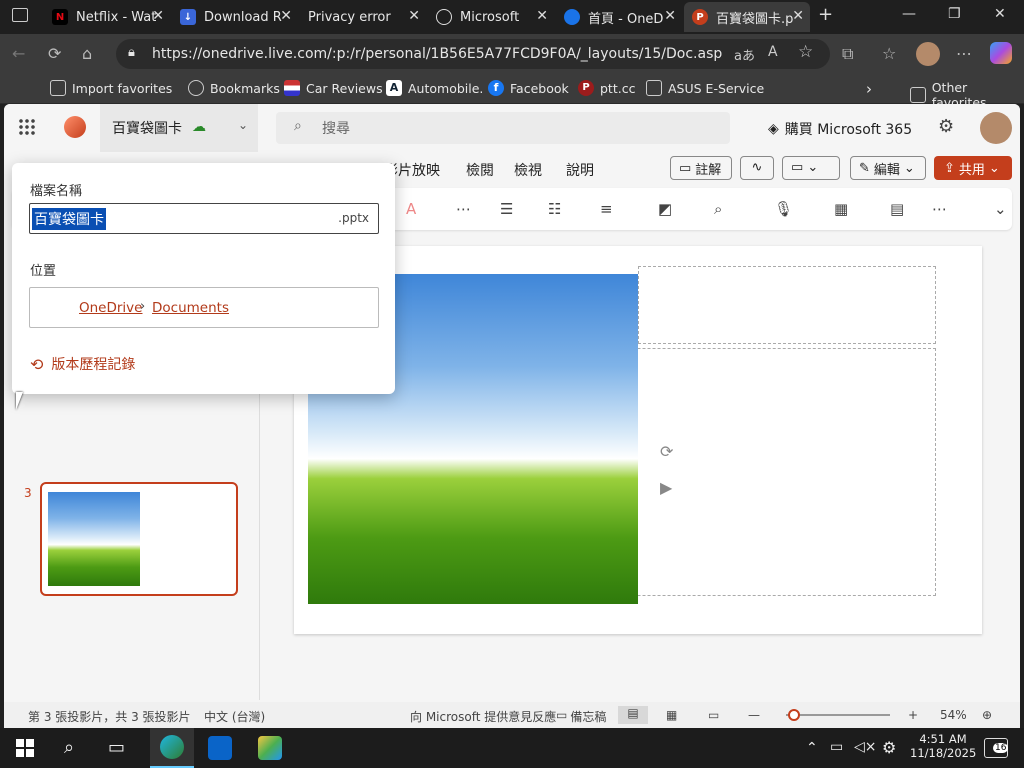 Image resolution: width=1024 pixels, height=768 pixels. Describe the element at coordinates (69, 747) in the screenshot. I see `search-icon: ⌕` at that location.